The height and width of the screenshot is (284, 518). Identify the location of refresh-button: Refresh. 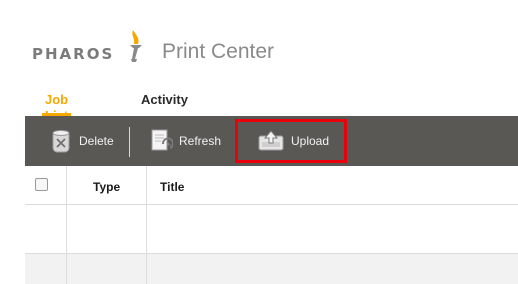
(185, 141).